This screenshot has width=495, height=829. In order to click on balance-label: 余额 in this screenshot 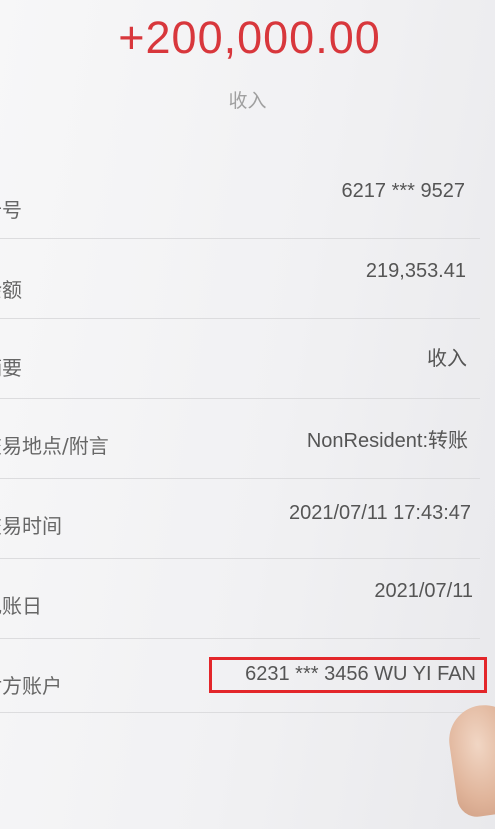, I will do `click(11, 290)`.